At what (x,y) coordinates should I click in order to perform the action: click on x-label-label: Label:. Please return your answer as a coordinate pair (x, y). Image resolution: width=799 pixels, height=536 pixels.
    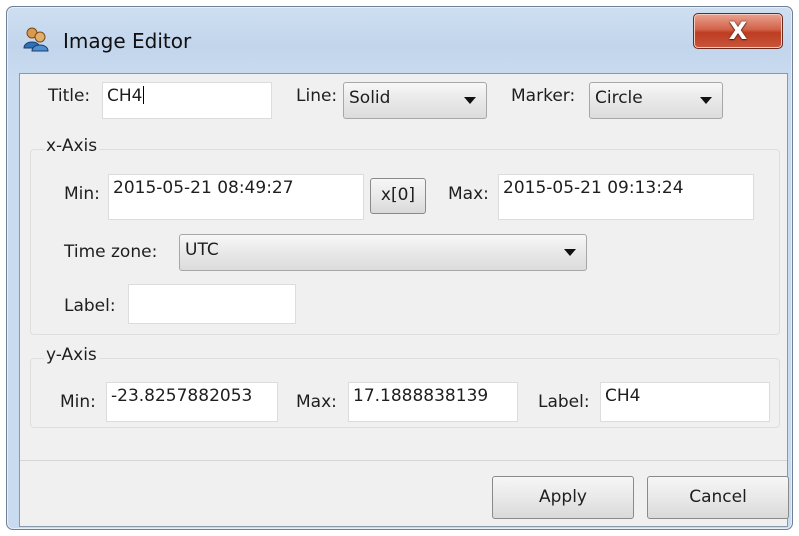
    Looking at the image, I should click on (90, 306).